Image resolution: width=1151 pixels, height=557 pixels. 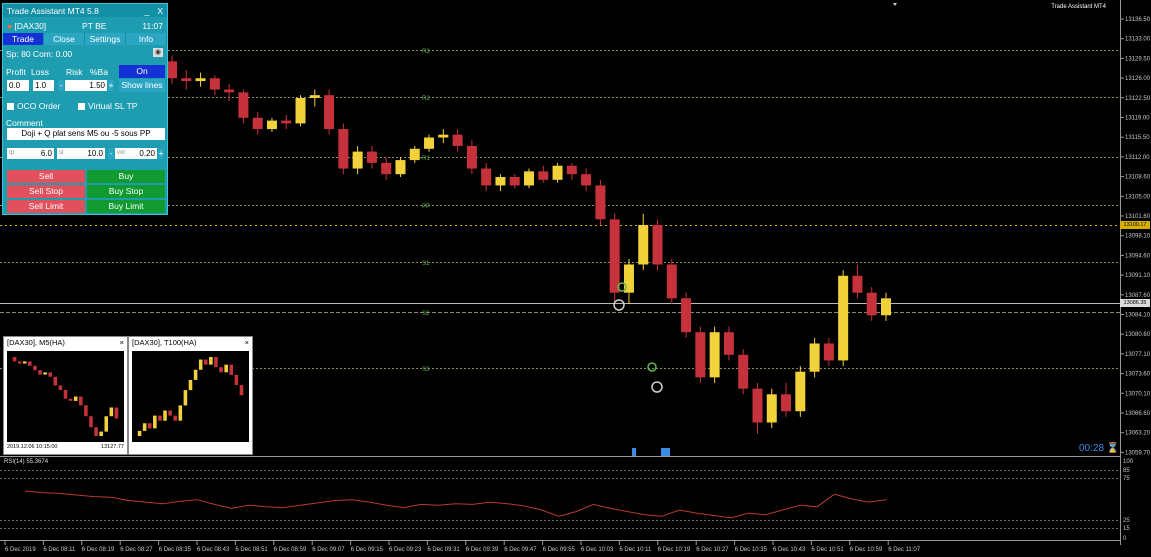 I want to click on sell-button: Sell, so click(x=46, y=176).